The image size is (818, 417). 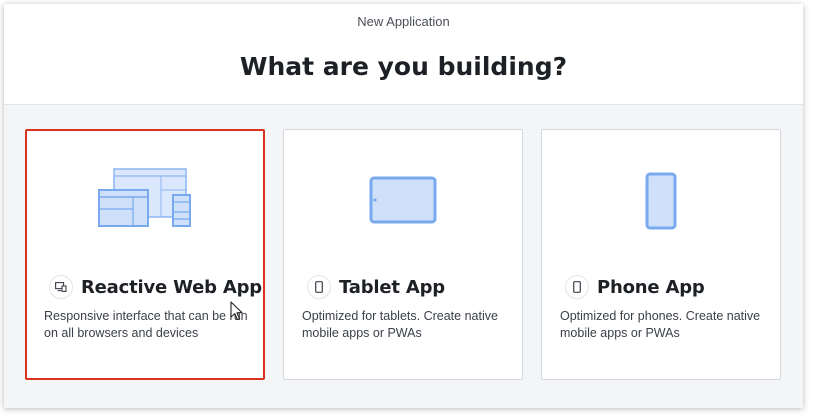 I want to click on mouse-cursor-icon, so click(x=236, y=311).